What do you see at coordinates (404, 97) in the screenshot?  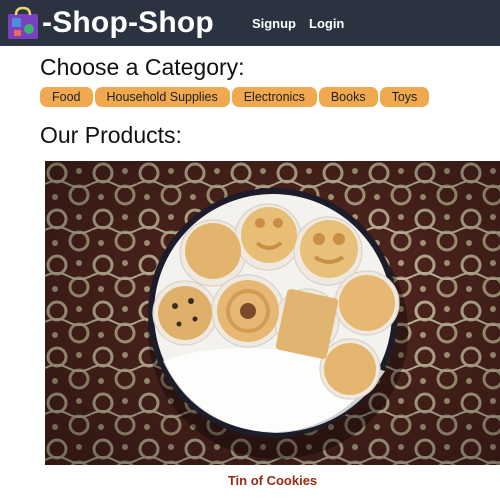 I see `category-button-toys: Toys` at bounding box center [404, 97].